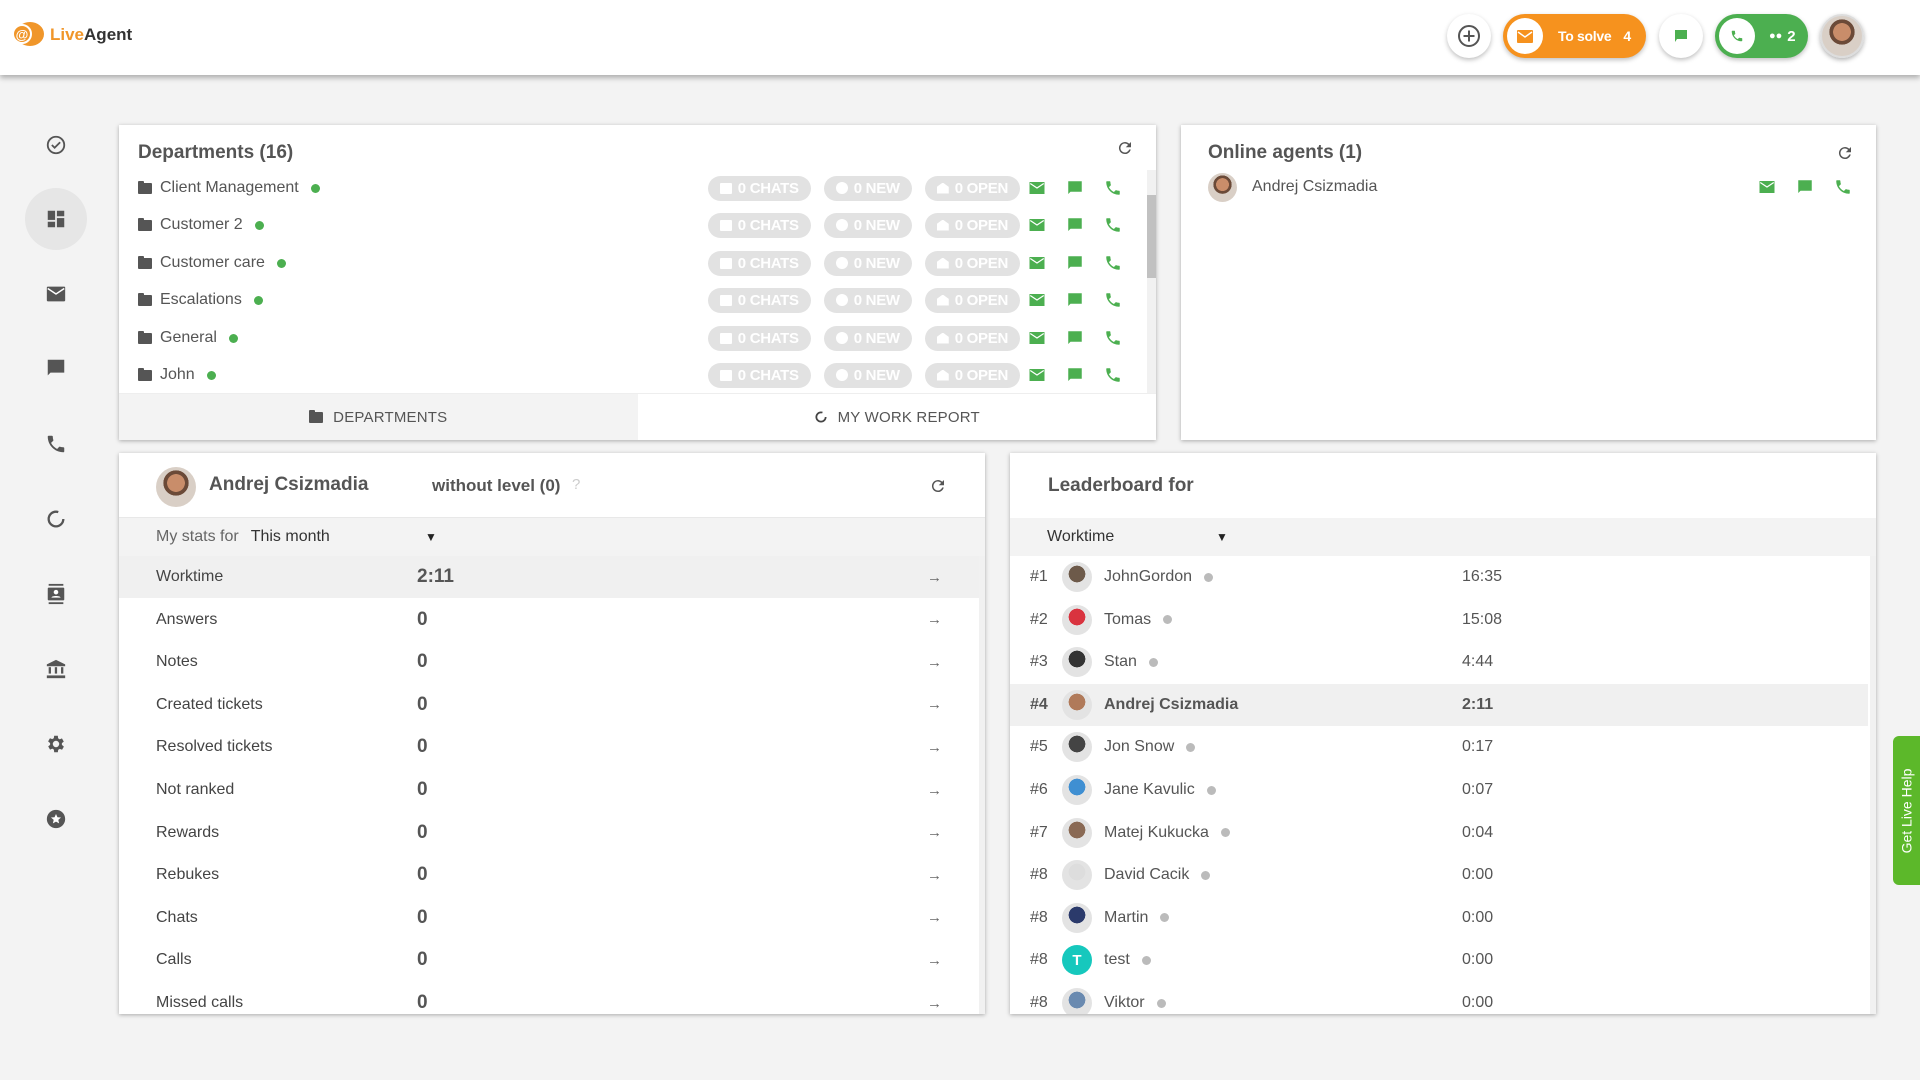  Describe the element at coordinates (982, 785) in the screenshot. I see `stats-scrollbar` at that location.